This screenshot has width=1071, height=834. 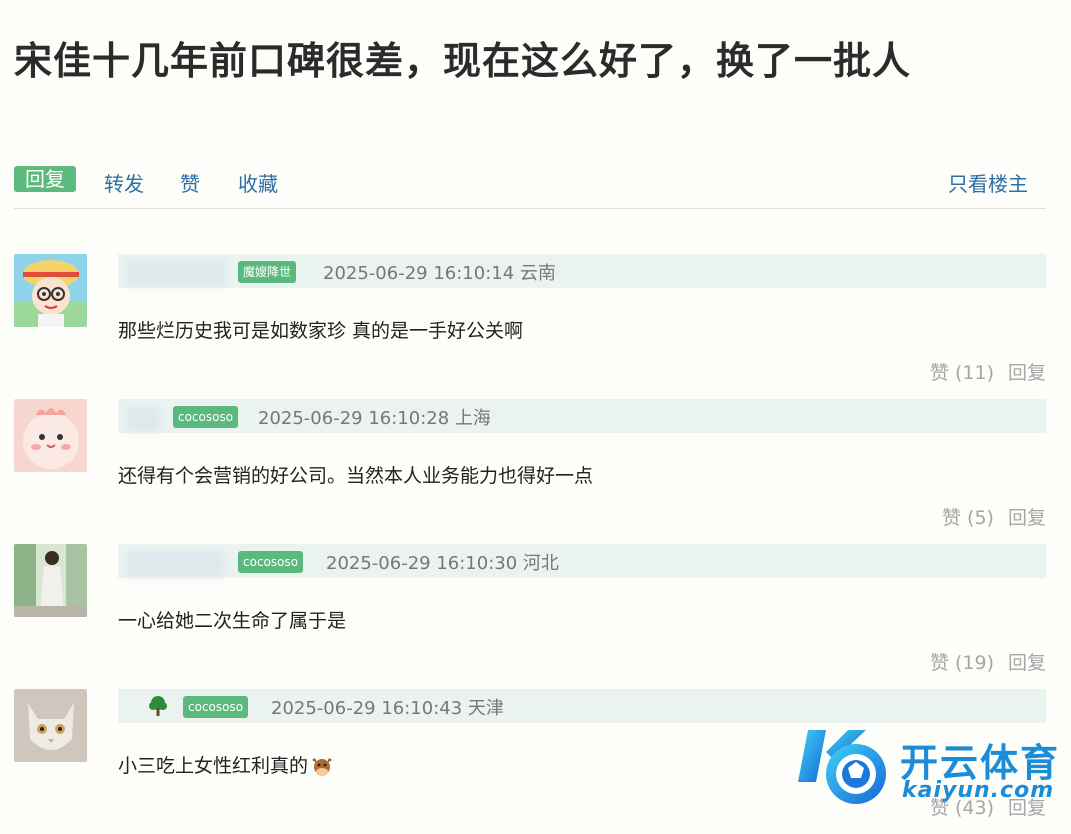 I want to click on watermark-logo-icon, so click(x=842, y=767).